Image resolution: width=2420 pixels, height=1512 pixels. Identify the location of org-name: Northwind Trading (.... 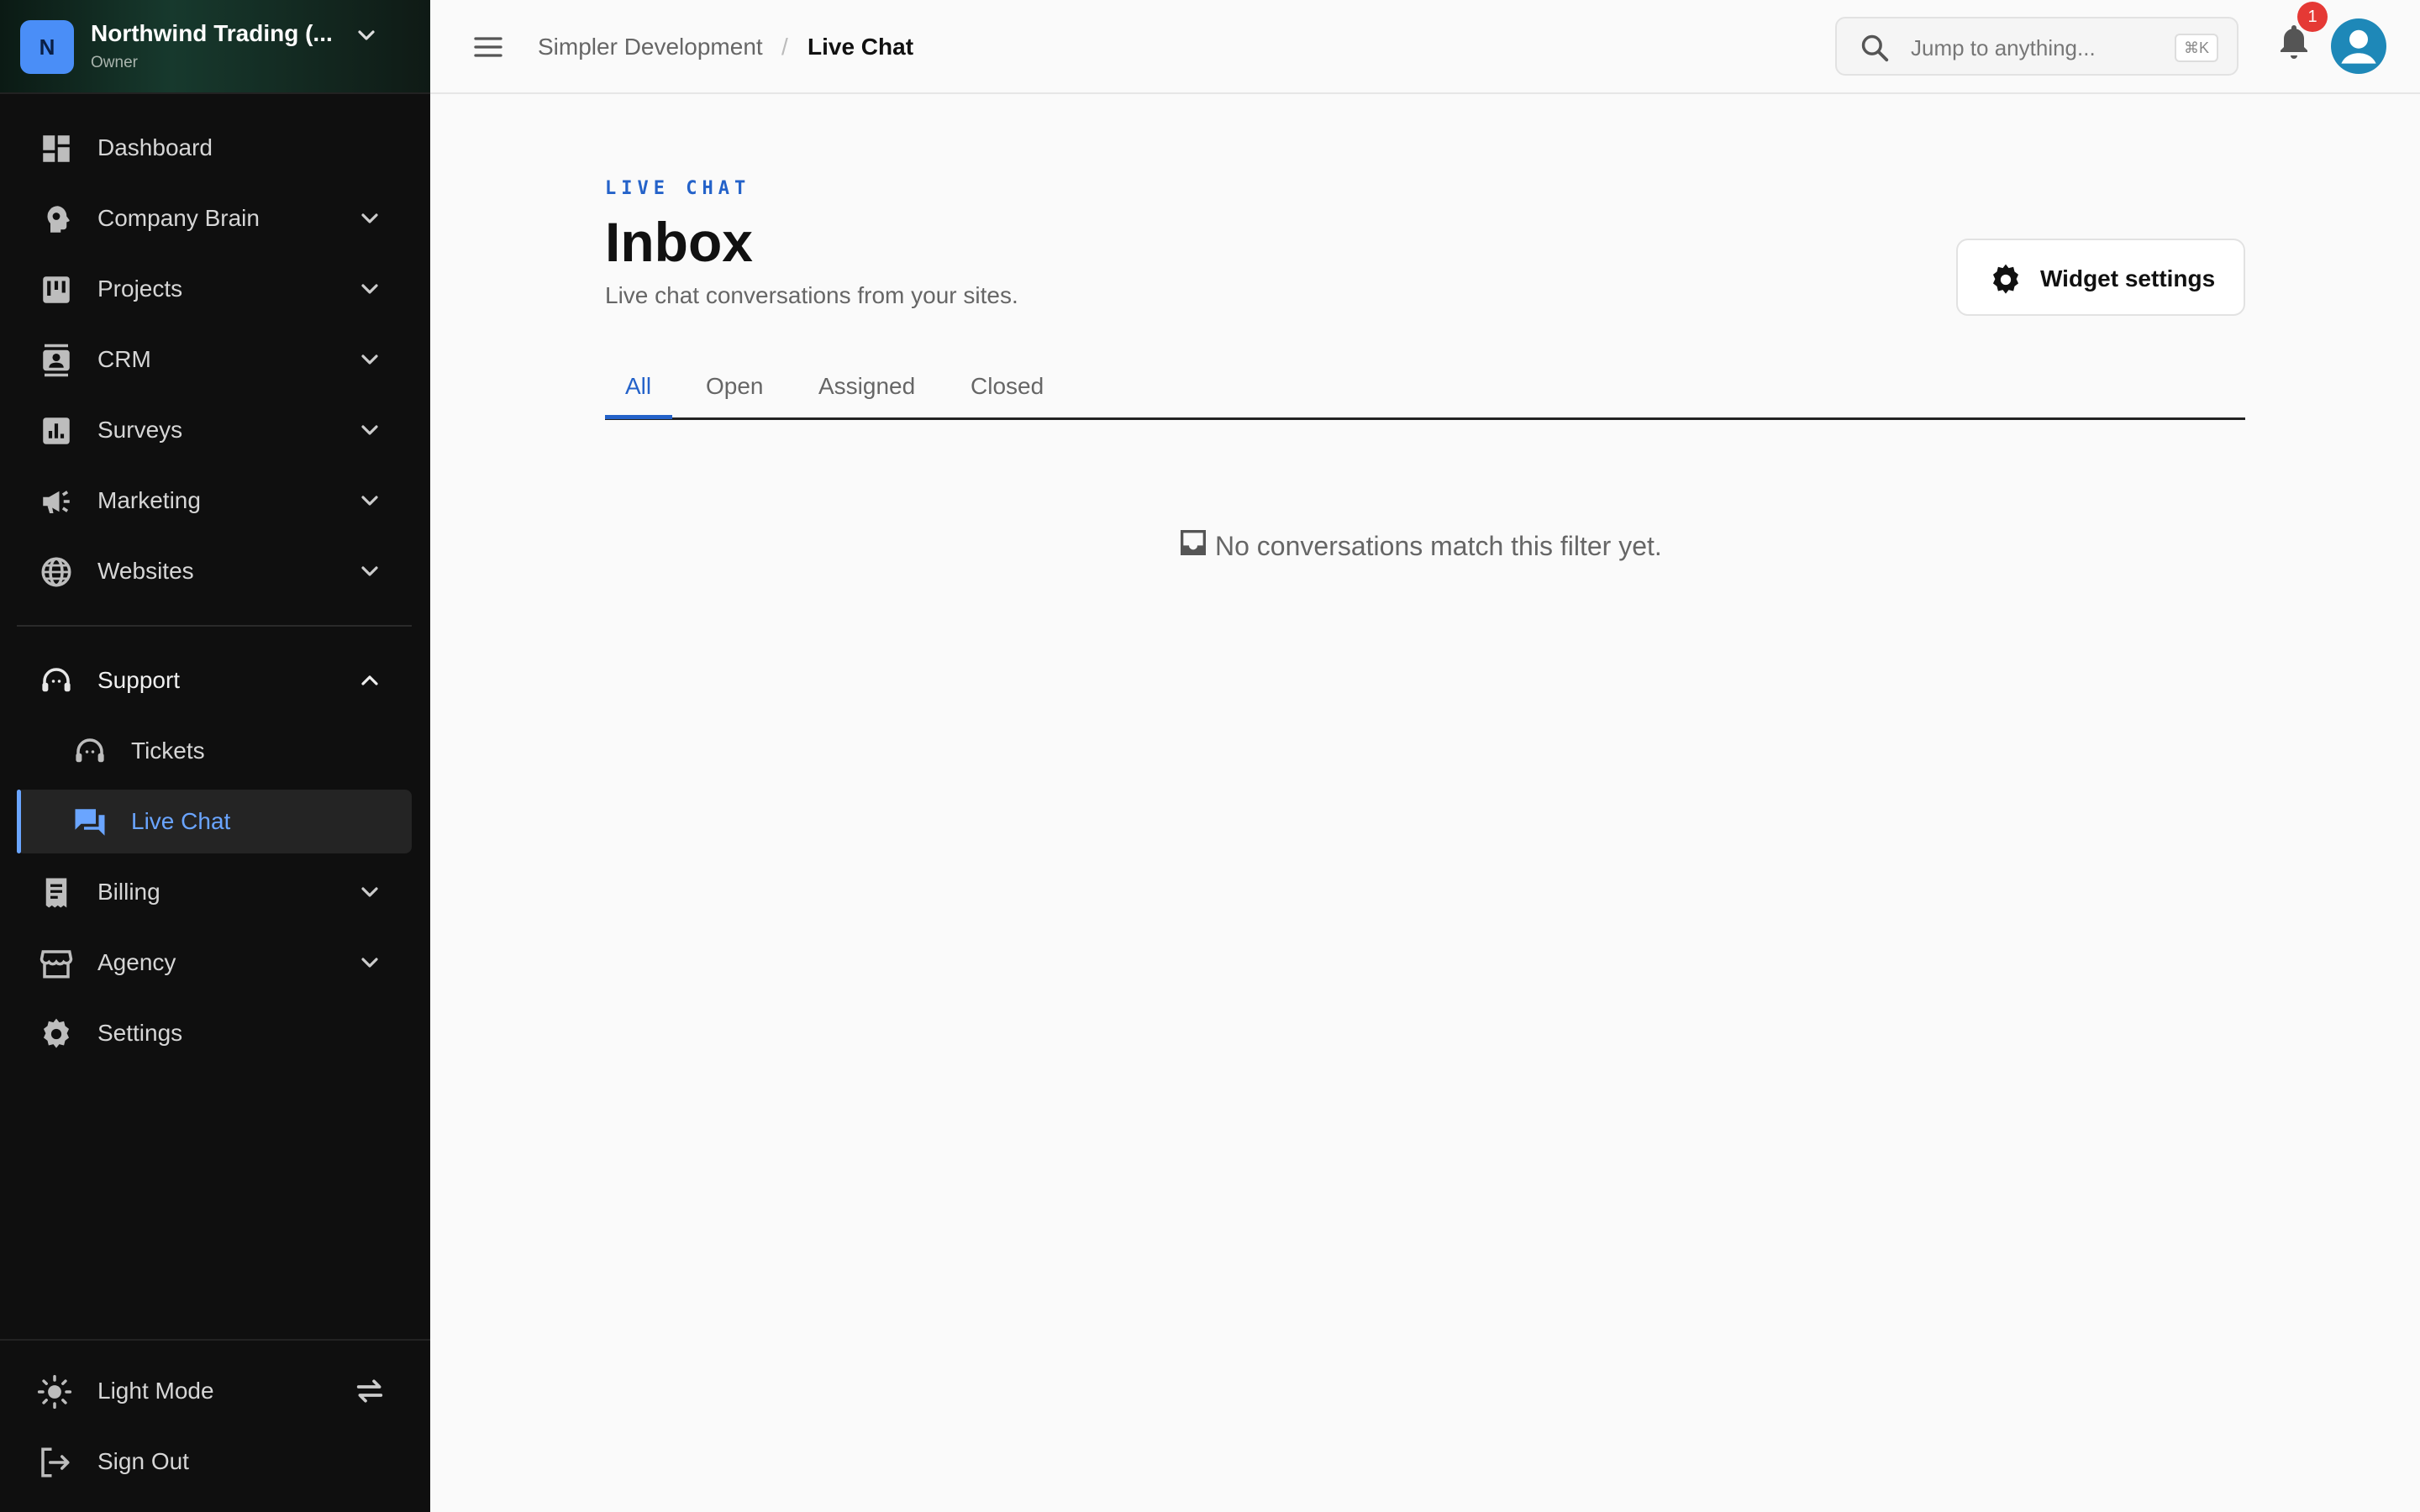
(212, 33).